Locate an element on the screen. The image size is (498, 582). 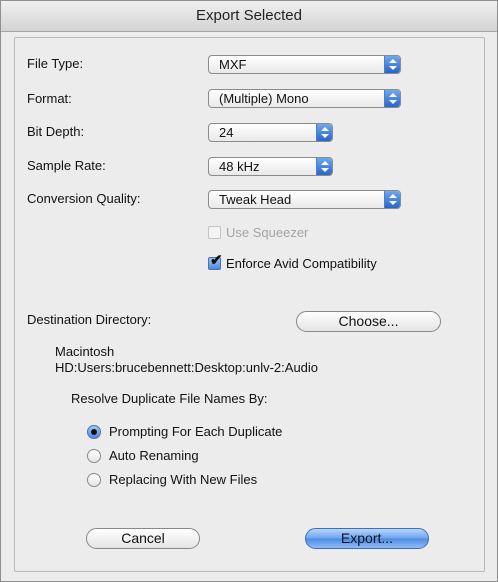
enforce-avid-label: Enforce Avid Compatibility is located at coordinates (301, 263).